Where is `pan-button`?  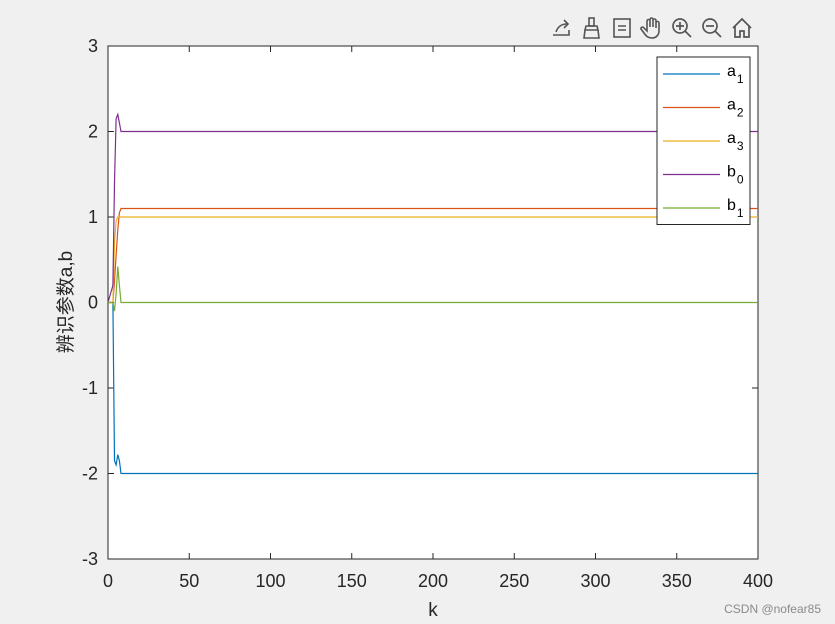
pan-button is located at coordinates (652, 28).